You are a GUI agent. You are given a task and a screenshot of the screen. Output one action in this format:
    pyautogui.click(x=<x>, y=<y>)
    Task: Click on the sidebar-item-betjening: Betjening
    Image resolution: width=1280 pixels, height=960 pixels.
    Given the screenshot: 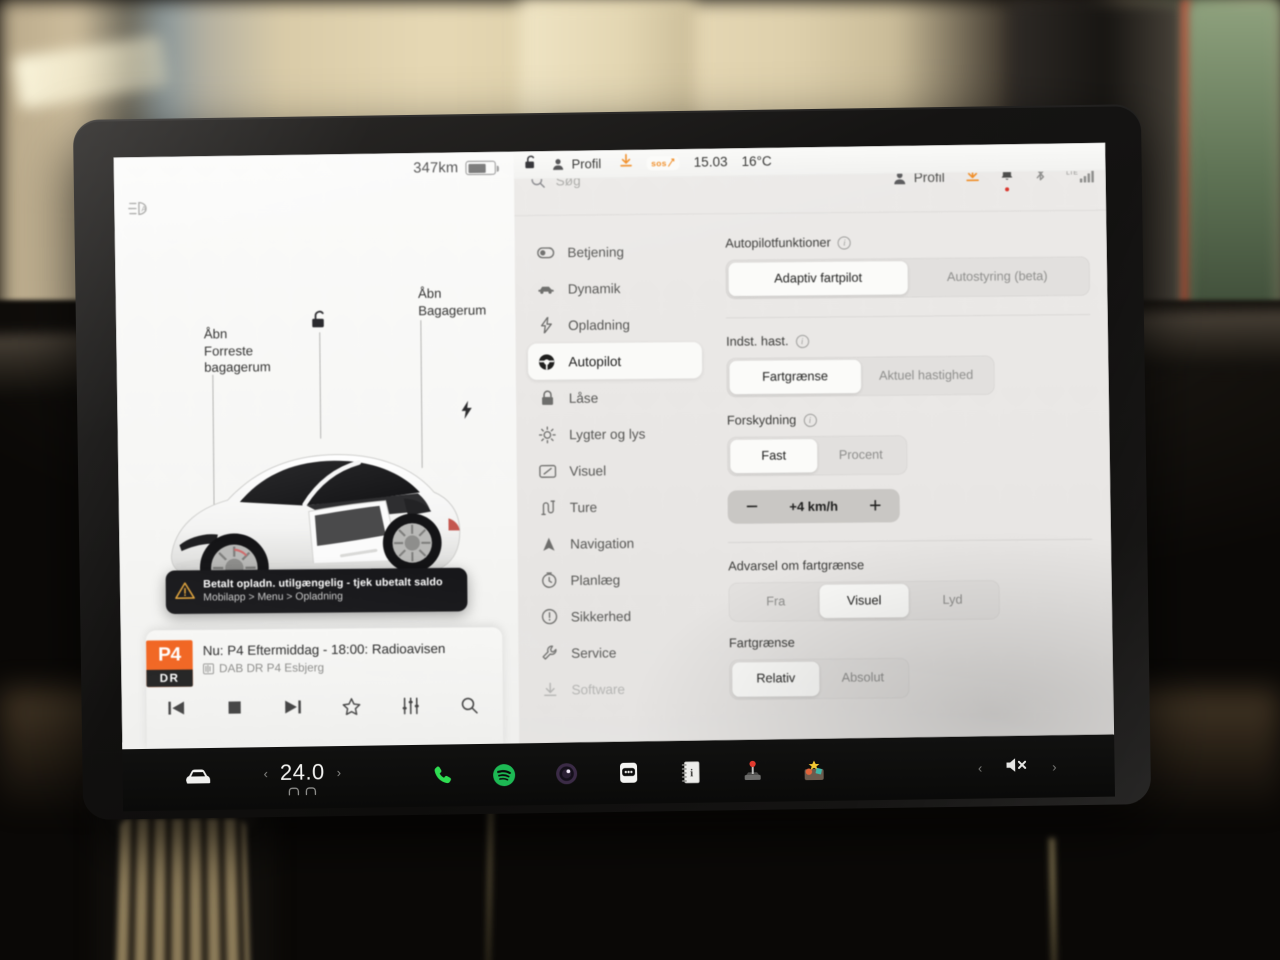 What is the action you would take?
    pyautogui.click(x=614, y=252)
    